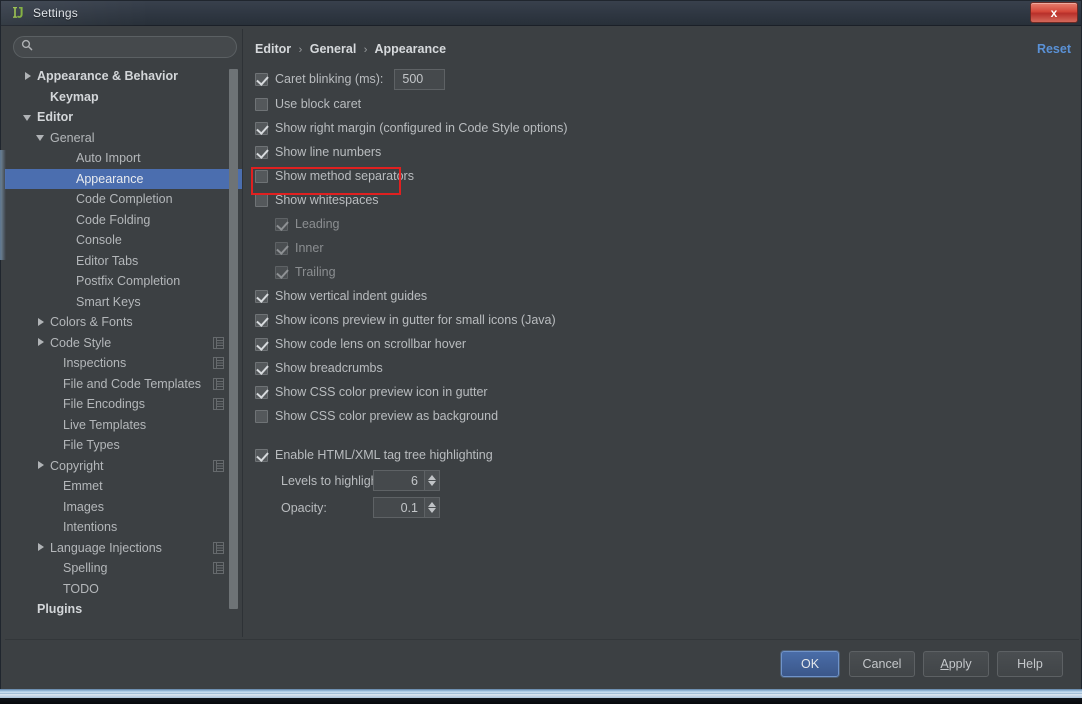 Image resolution: width=1082 pixels, height=704 pixels. I want to click on sidebar-item-spelling: Spelling, so click(123, 568).